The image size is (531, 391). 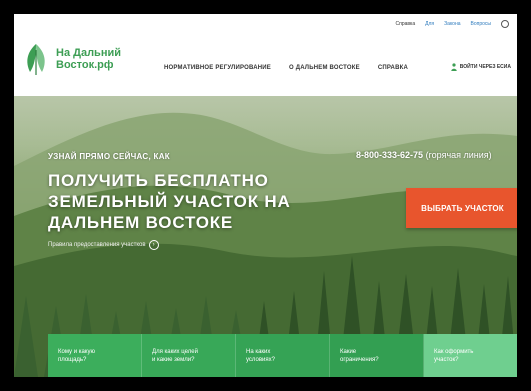 I want to click on hero-subtitle-text: Правила предоставления участков, so click(x=97, y=245).